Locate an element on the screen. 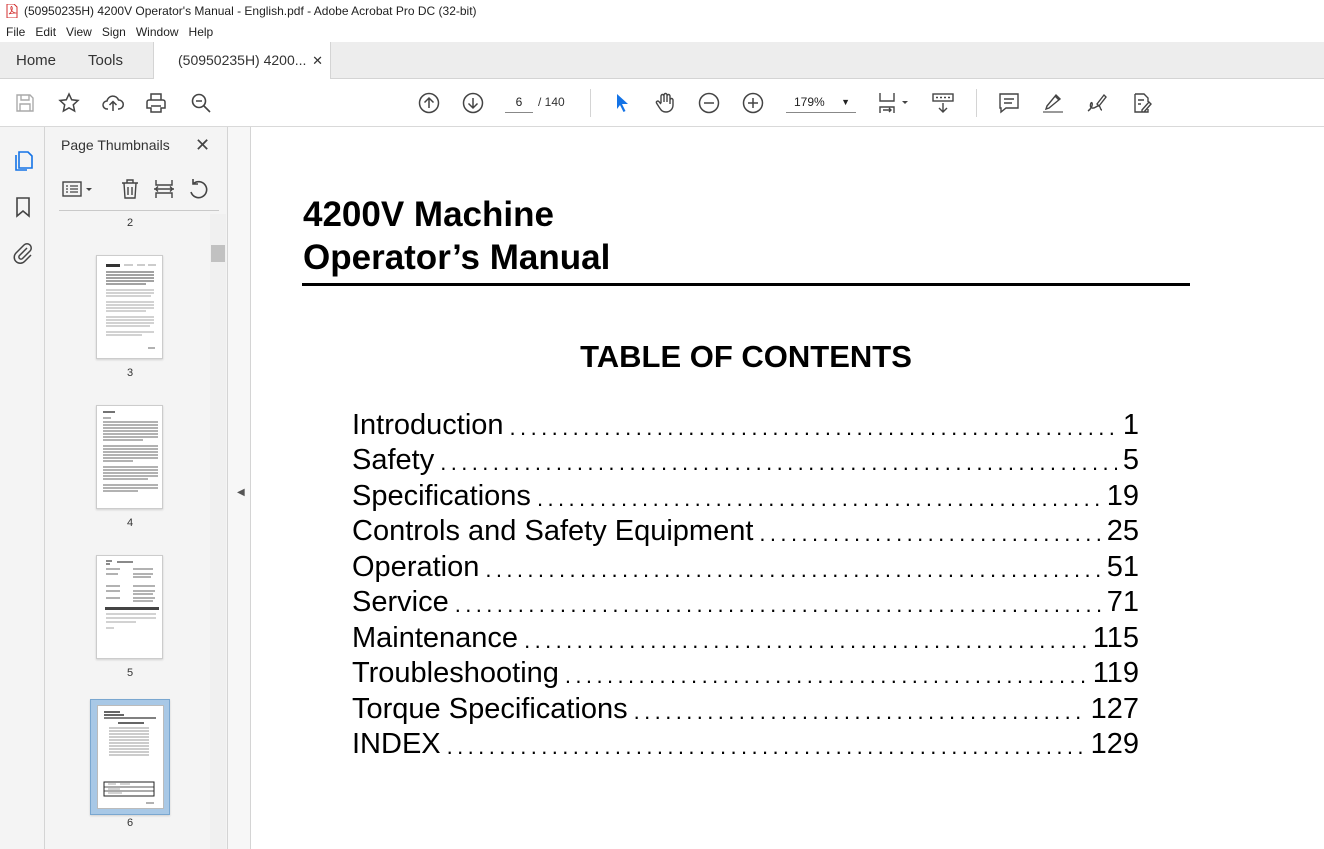 This screenshot has width=1324, height=849. zoom-in-icon is located at coordinates (753, 103).